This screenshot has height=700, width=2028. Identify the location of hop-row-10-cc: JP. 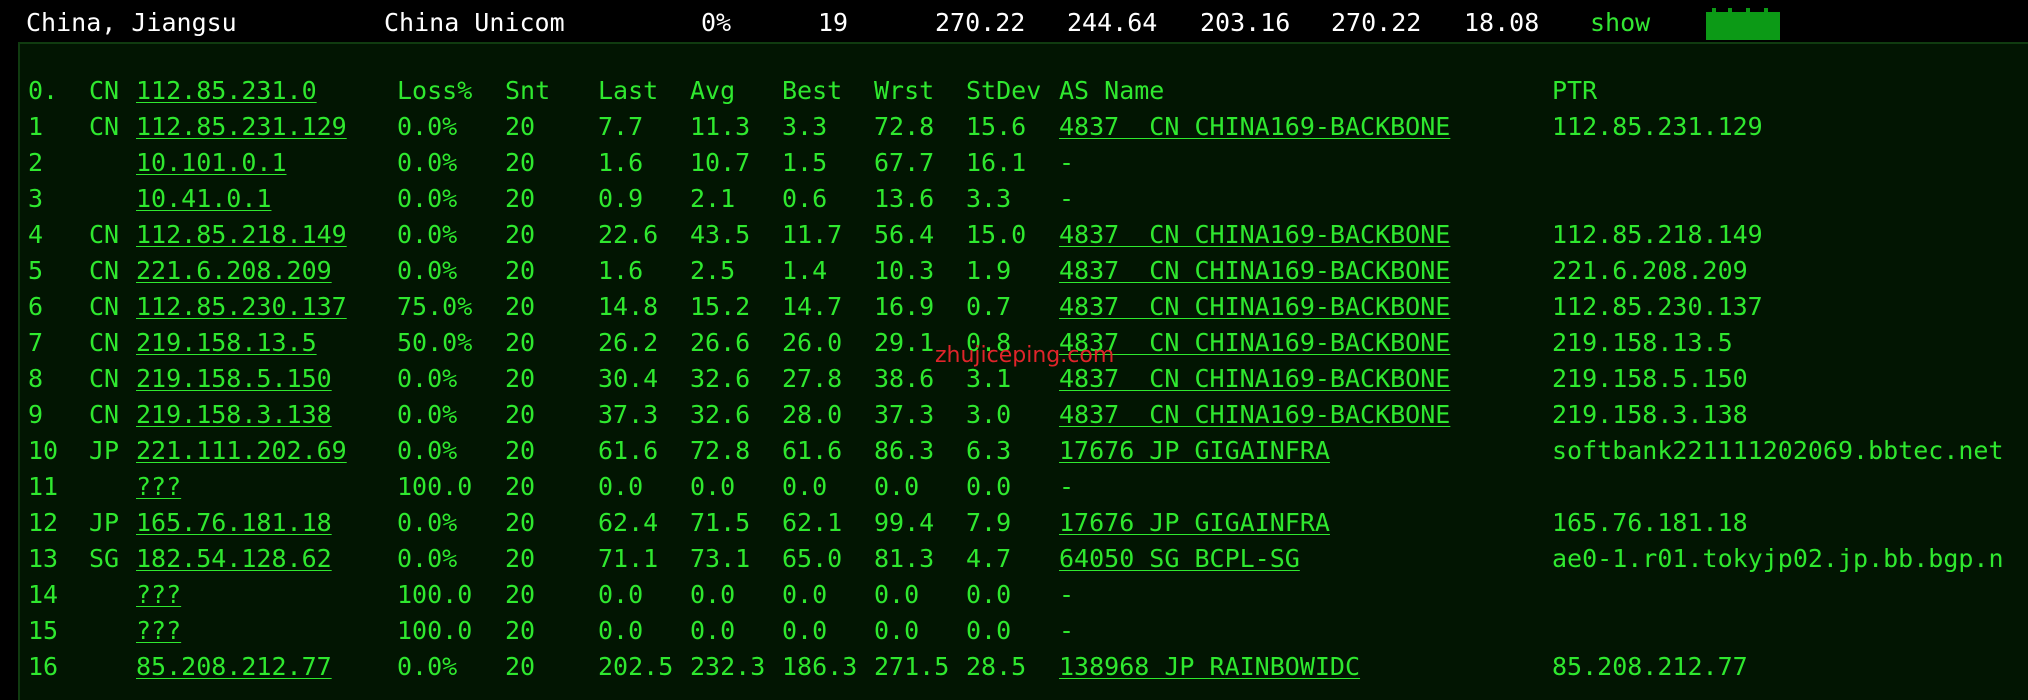
(104, 450).